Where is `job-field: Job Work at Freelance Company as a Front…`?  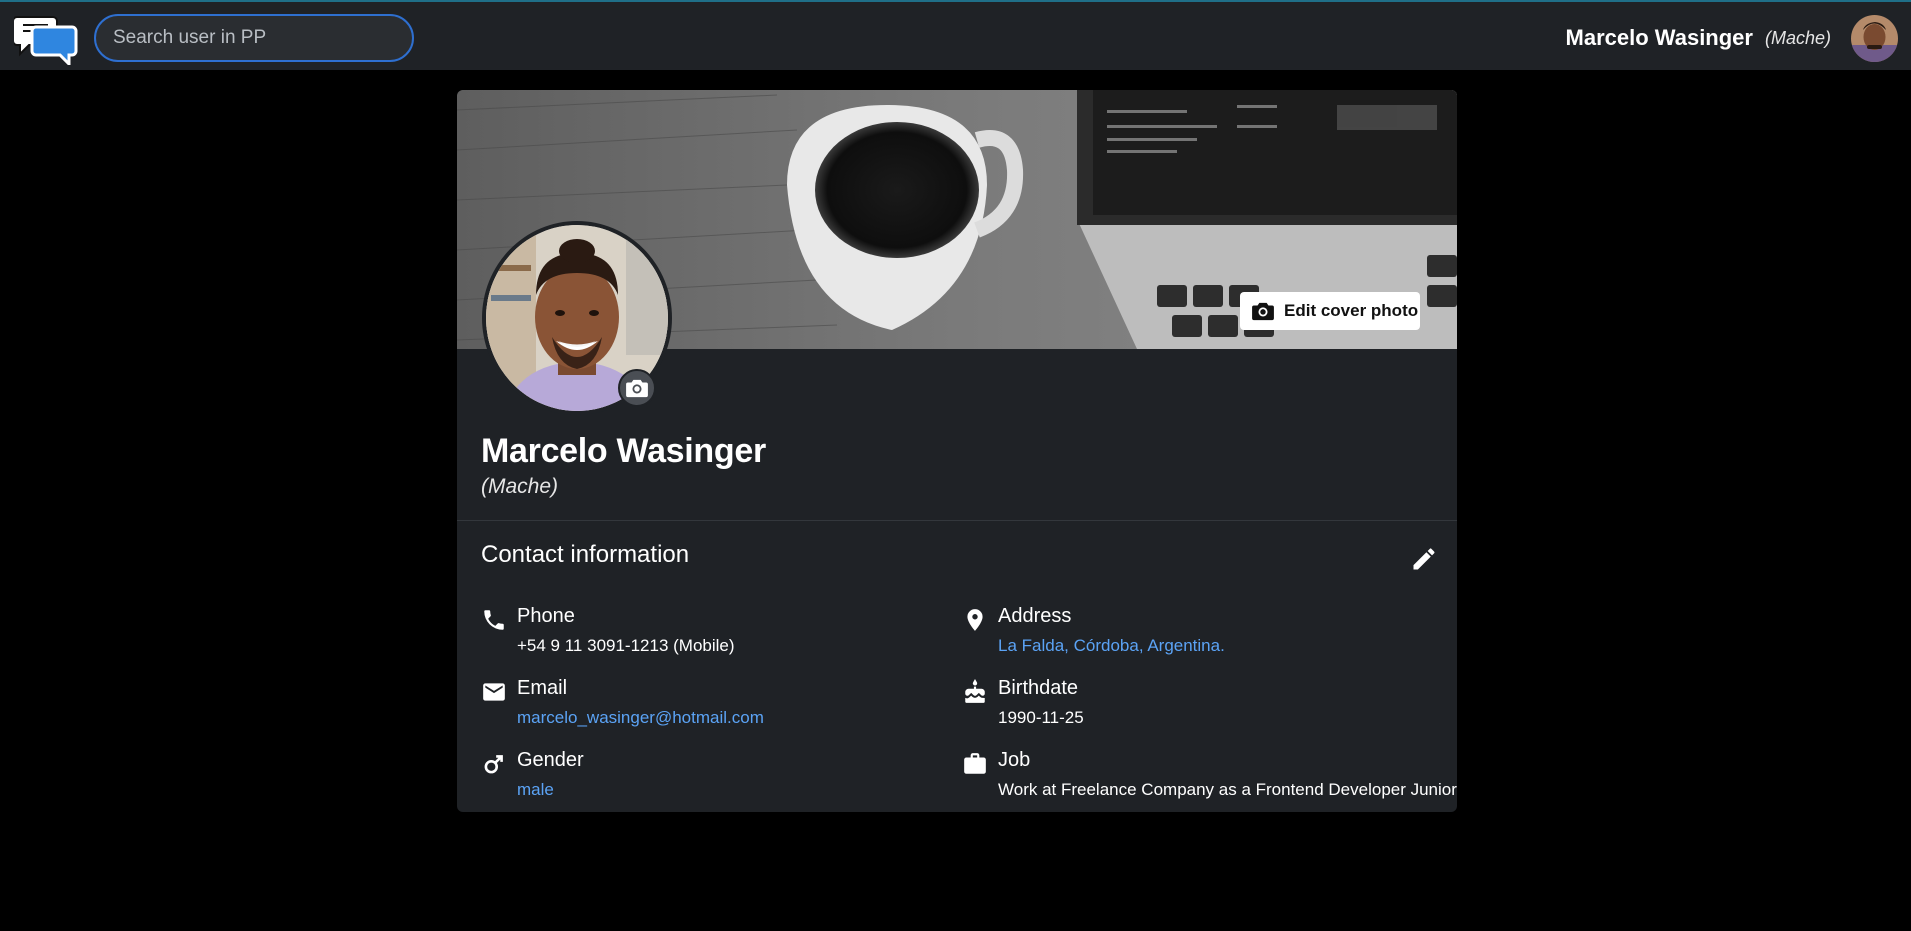
job-field: Job Work at Freelance Company as a Front… is located at coordinates (1209, 779).